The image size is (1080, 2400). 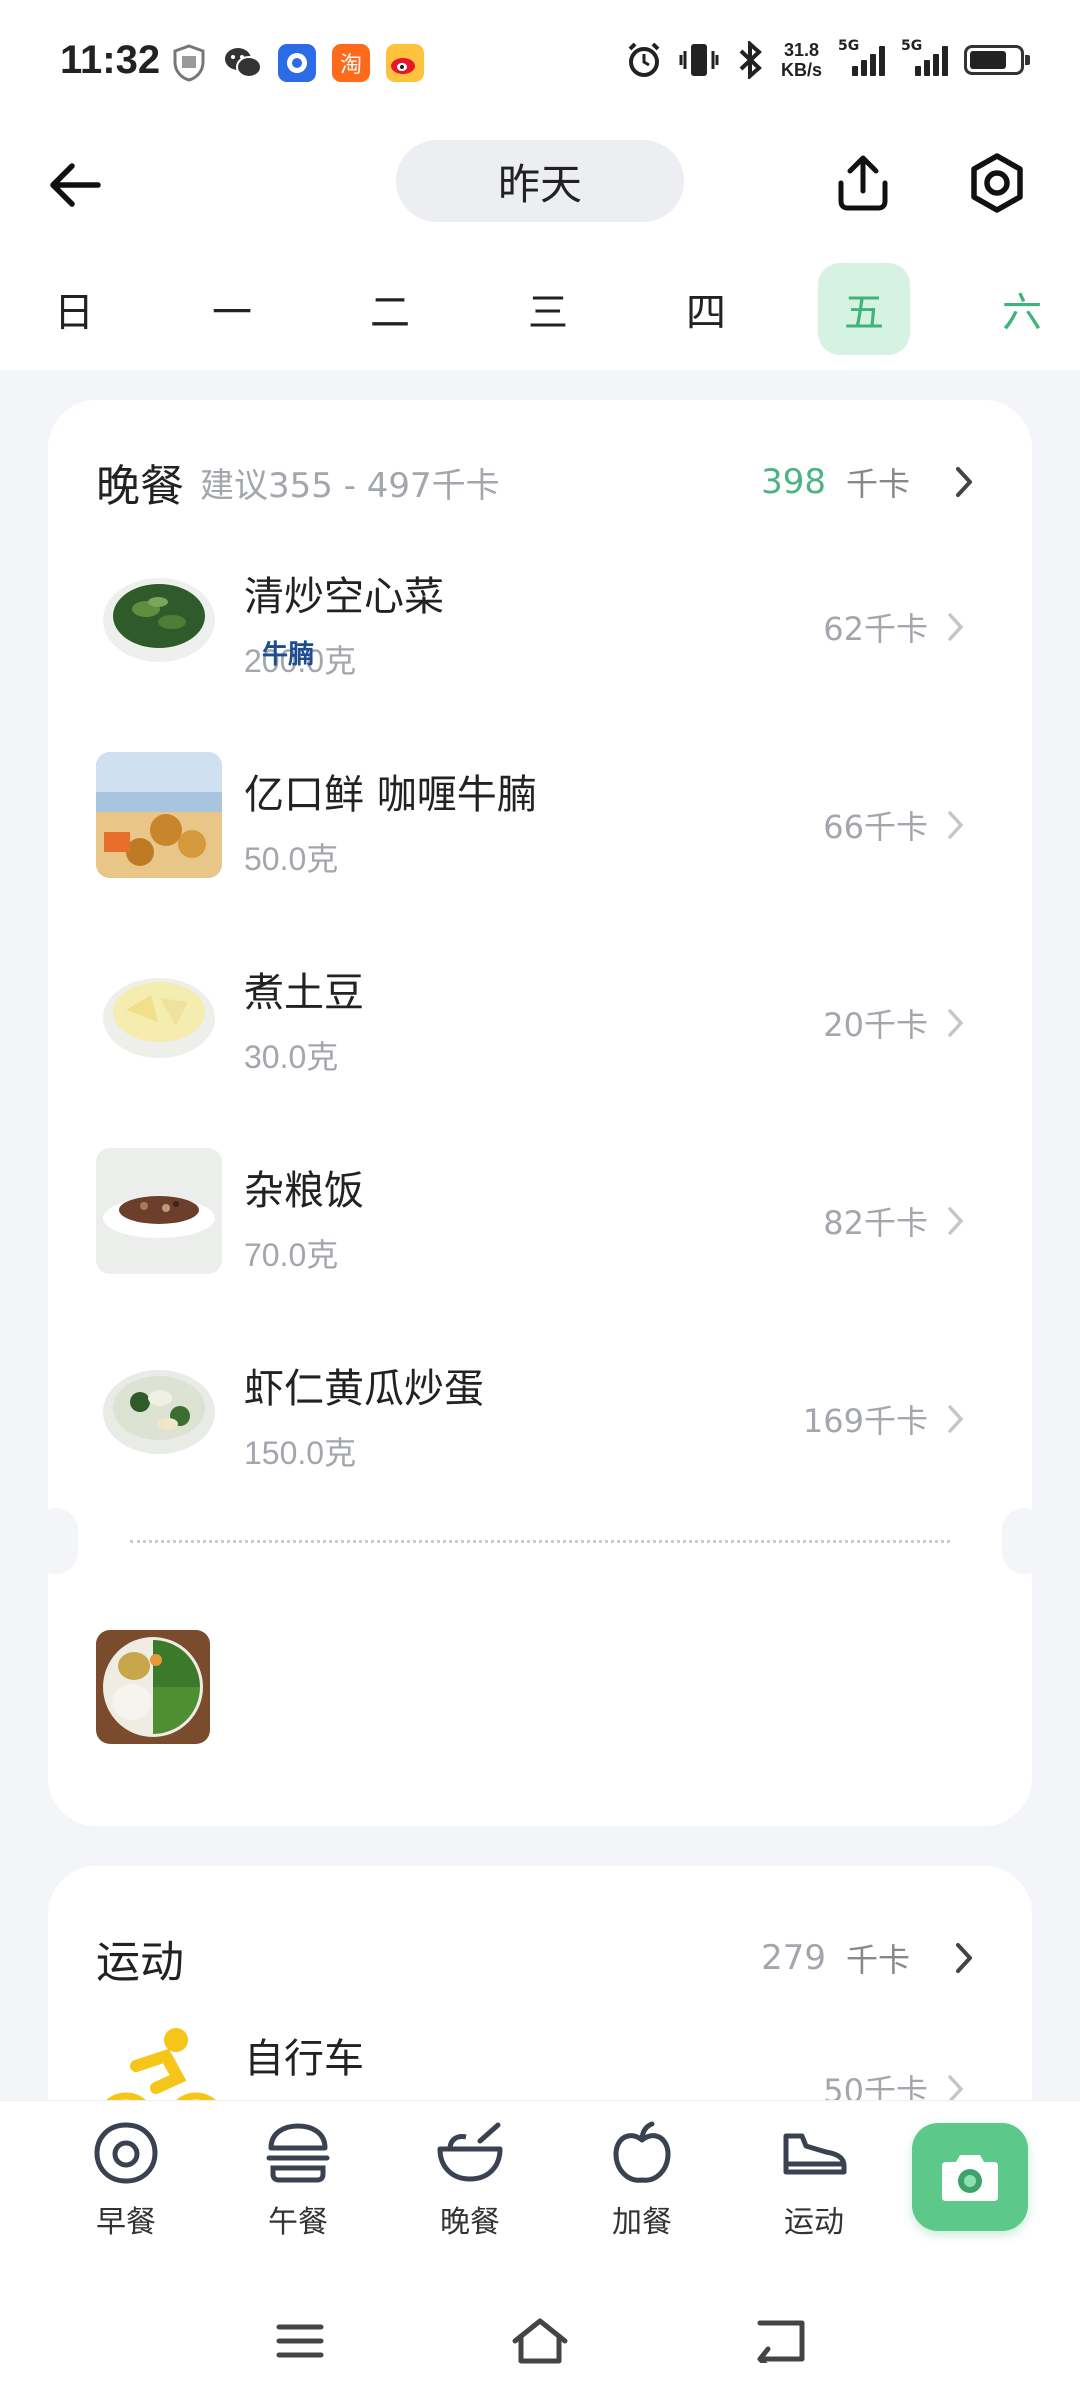 What do you see at coordinates (540, 1537) in the screenshot?
I see `dotted-divider` at bounding box center [540, 1537].